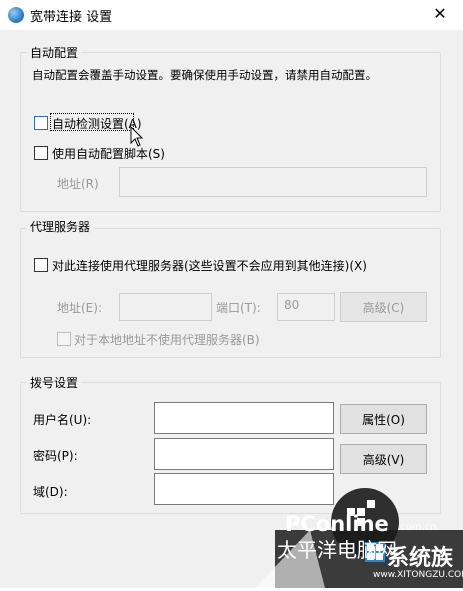  I want to click on use-script-checkbox, so click(41, 153).